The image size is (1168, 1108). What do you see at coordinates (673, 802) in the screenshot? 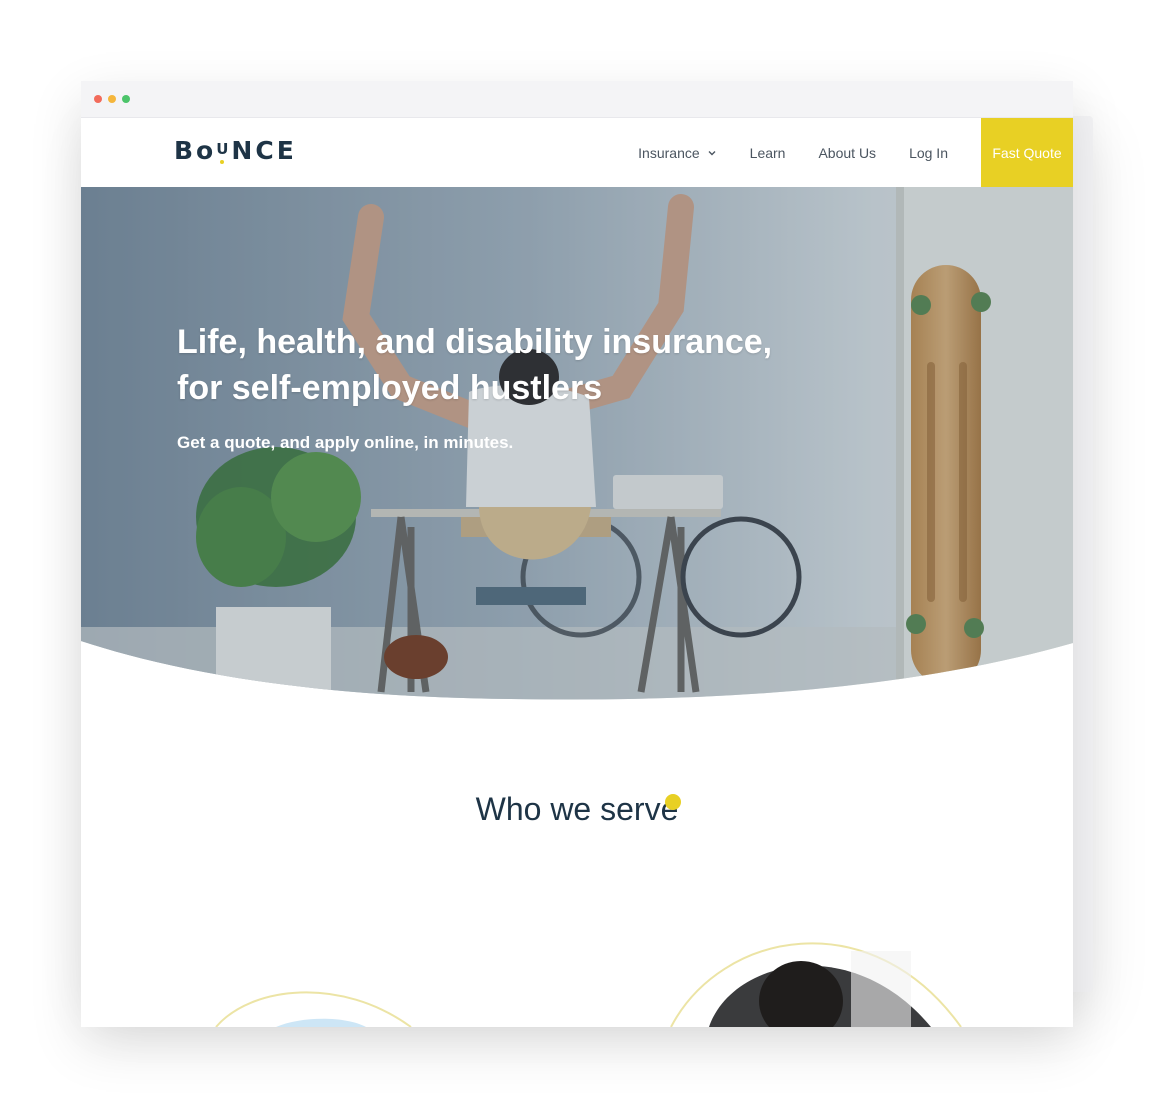
I see `title-accent-dot` at bounding box center [673, 802].